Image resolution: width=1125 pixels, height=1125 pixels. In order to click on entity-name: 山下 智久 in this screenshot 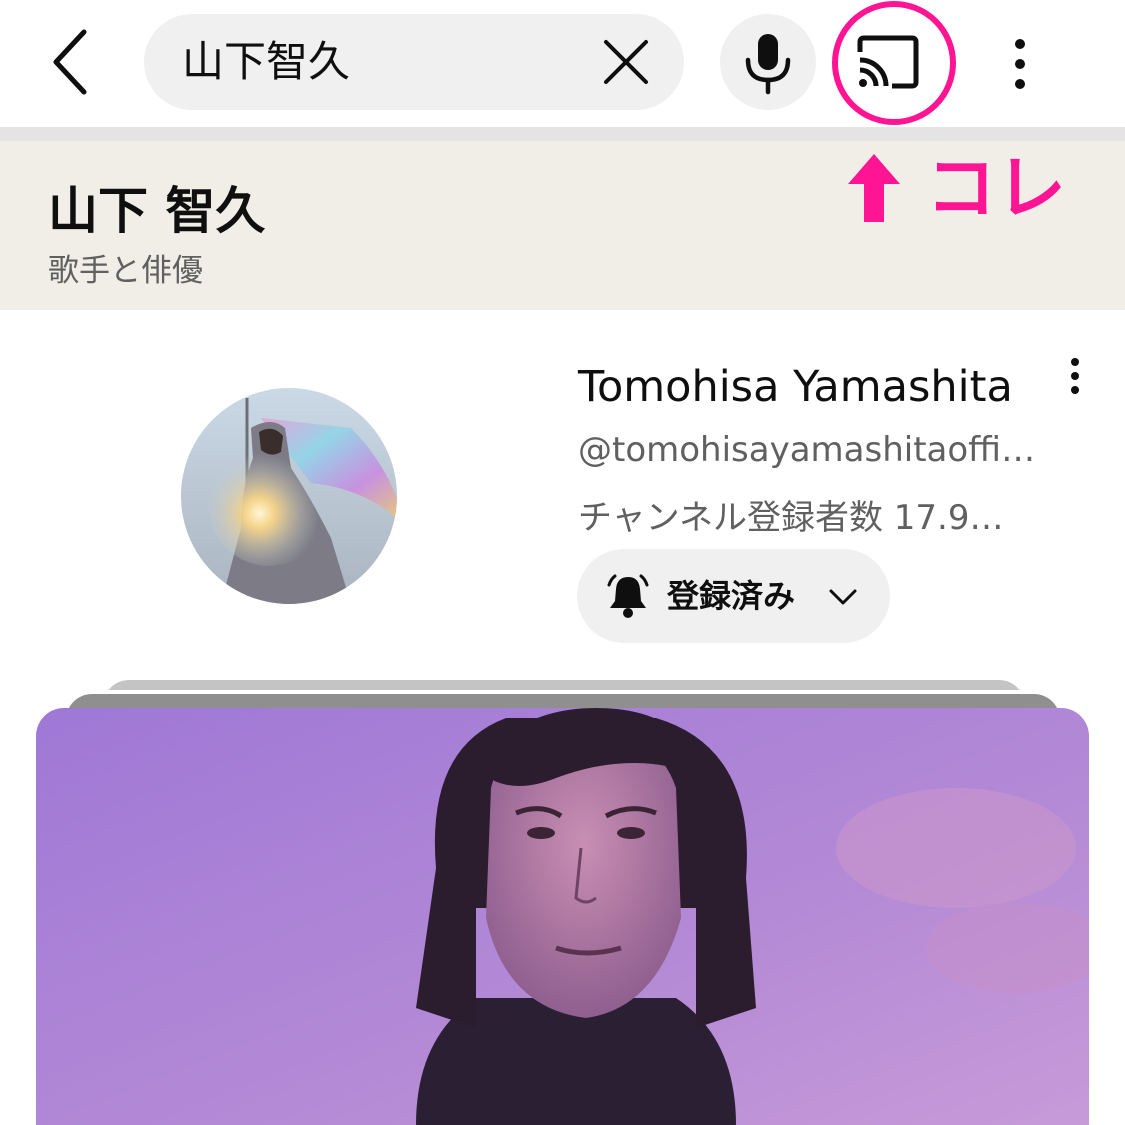, I will do `click(157, 211)`.